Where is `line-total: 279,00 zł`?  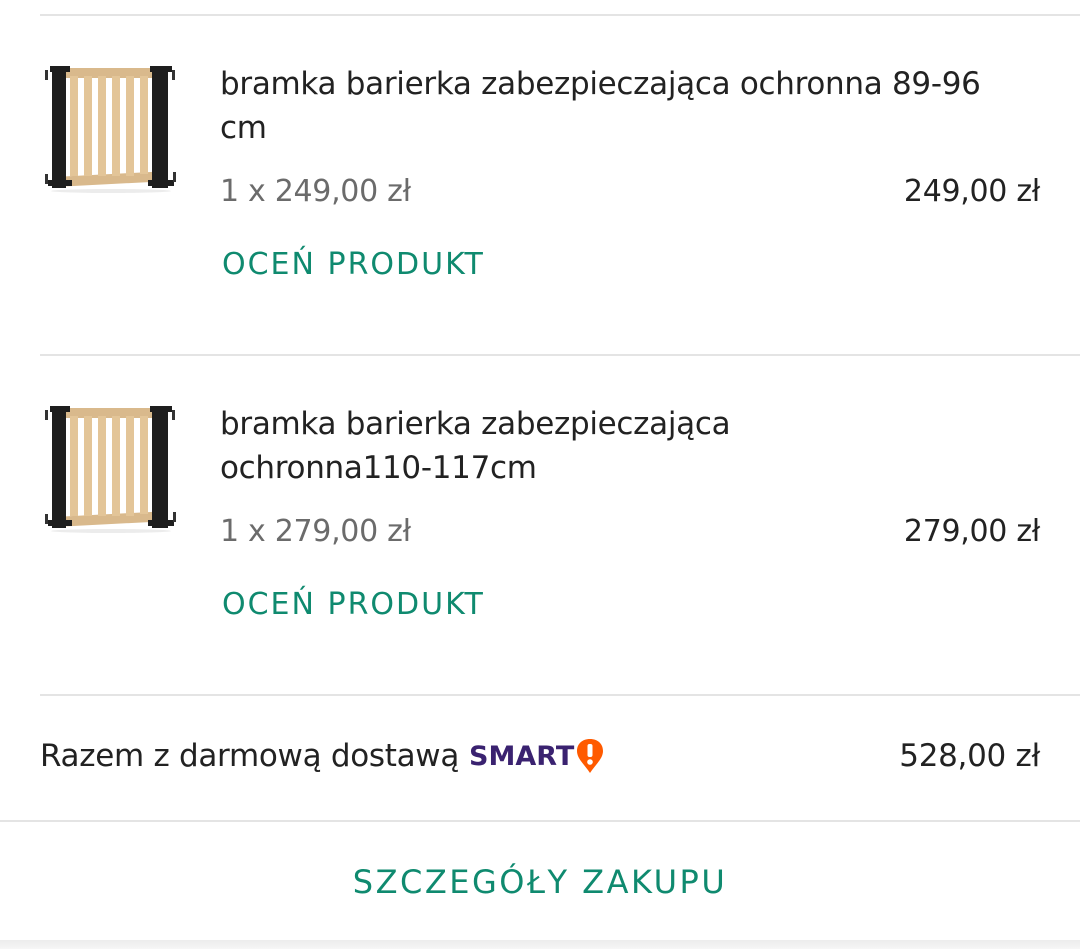 line-total: 279,00 zł is located at coordinates (971, 531).